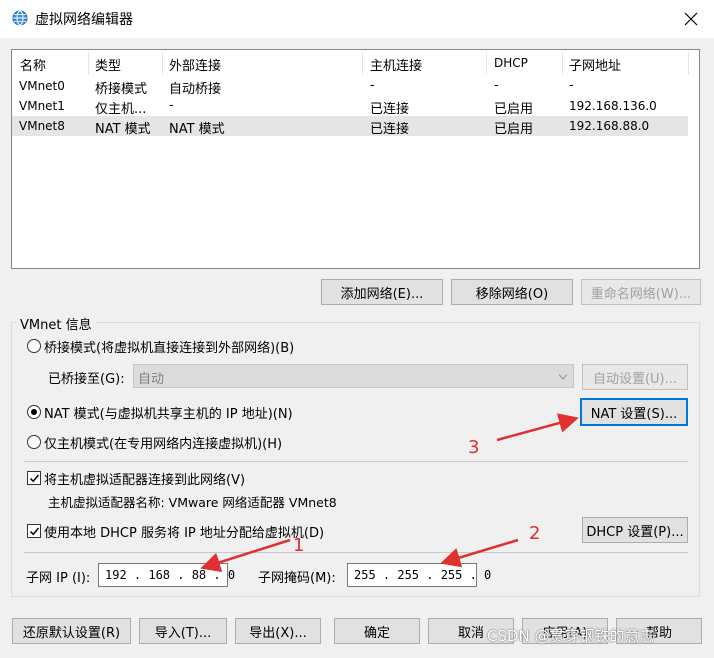  I want to click on annotation-number-3: 3, so click(474, 447).